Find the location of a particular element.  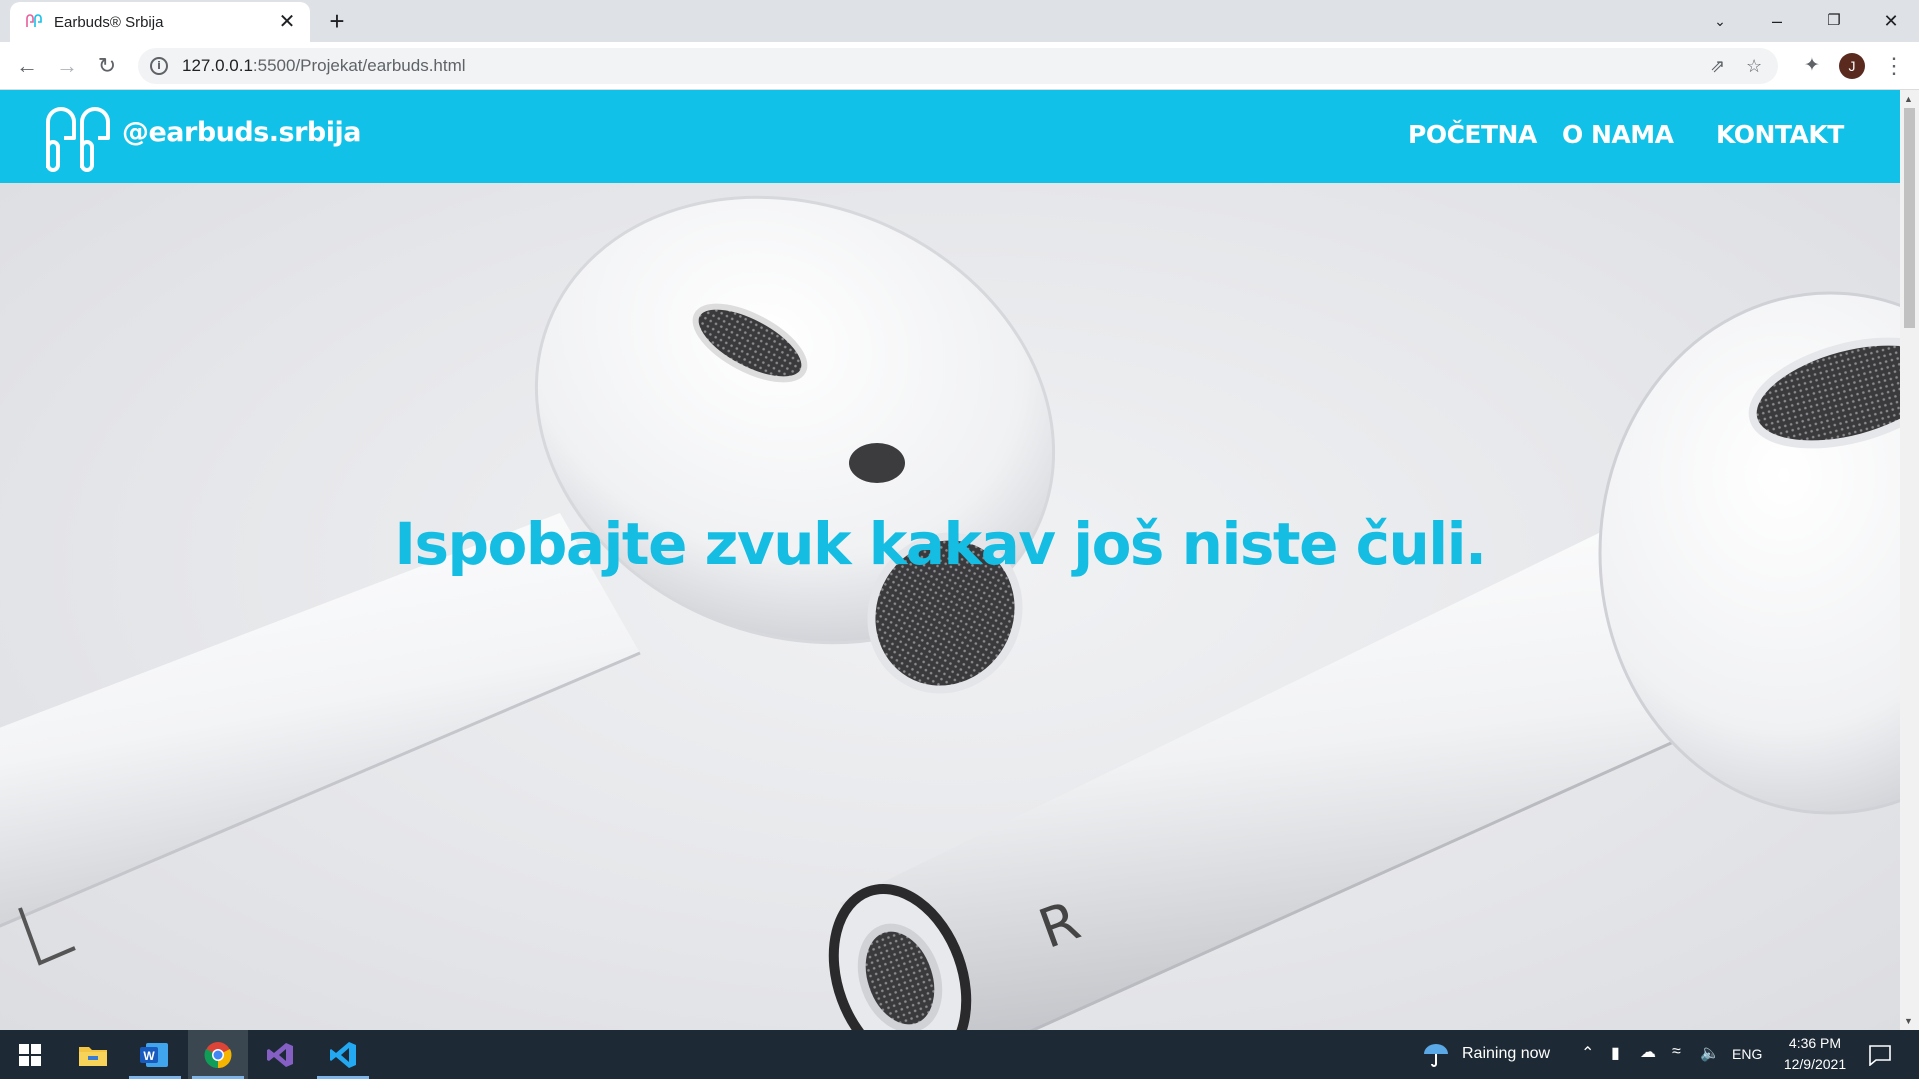

weather-text: Raining now is located at coordinates (1506, 1054).